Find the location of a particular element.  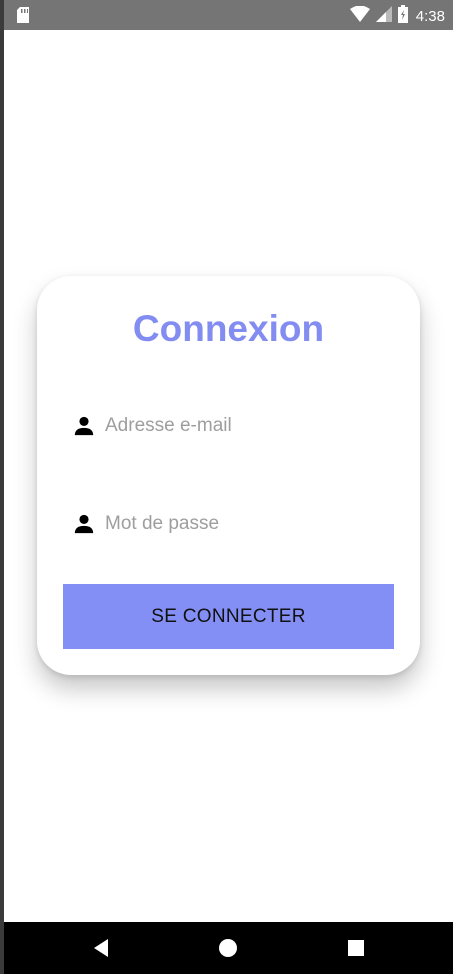

email-input is located at coordinates (235, 426).